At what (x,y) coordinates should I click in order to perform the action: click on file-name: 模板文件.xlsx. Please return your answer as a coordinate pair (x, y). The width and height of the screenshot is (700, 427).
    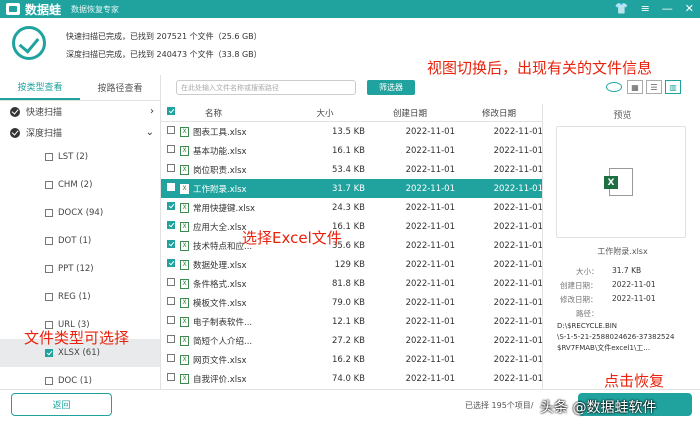
    Looking at the image, I should click on (220, 303).